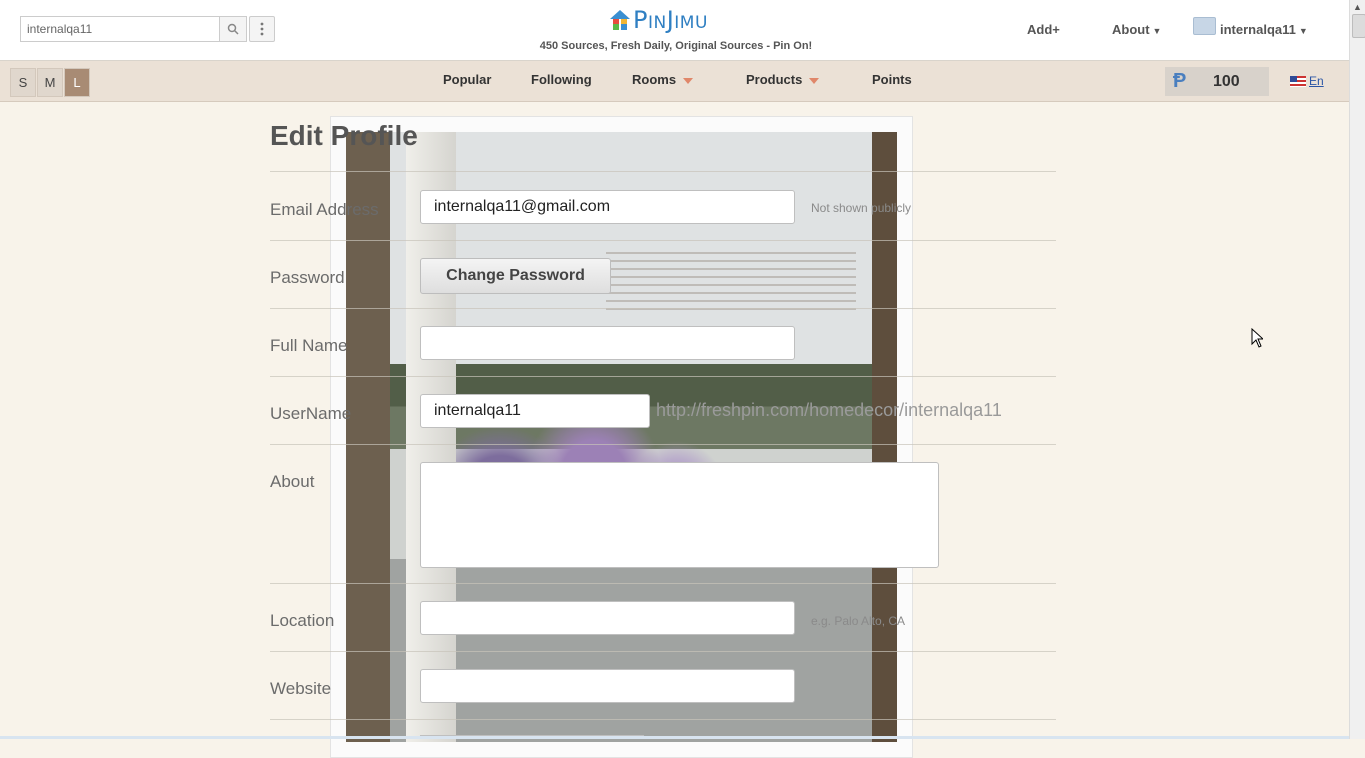  What do you see at coordinates (324, 209) in the screenshot?
I see `email-label: Email Address` at bounding box center [324, 209].